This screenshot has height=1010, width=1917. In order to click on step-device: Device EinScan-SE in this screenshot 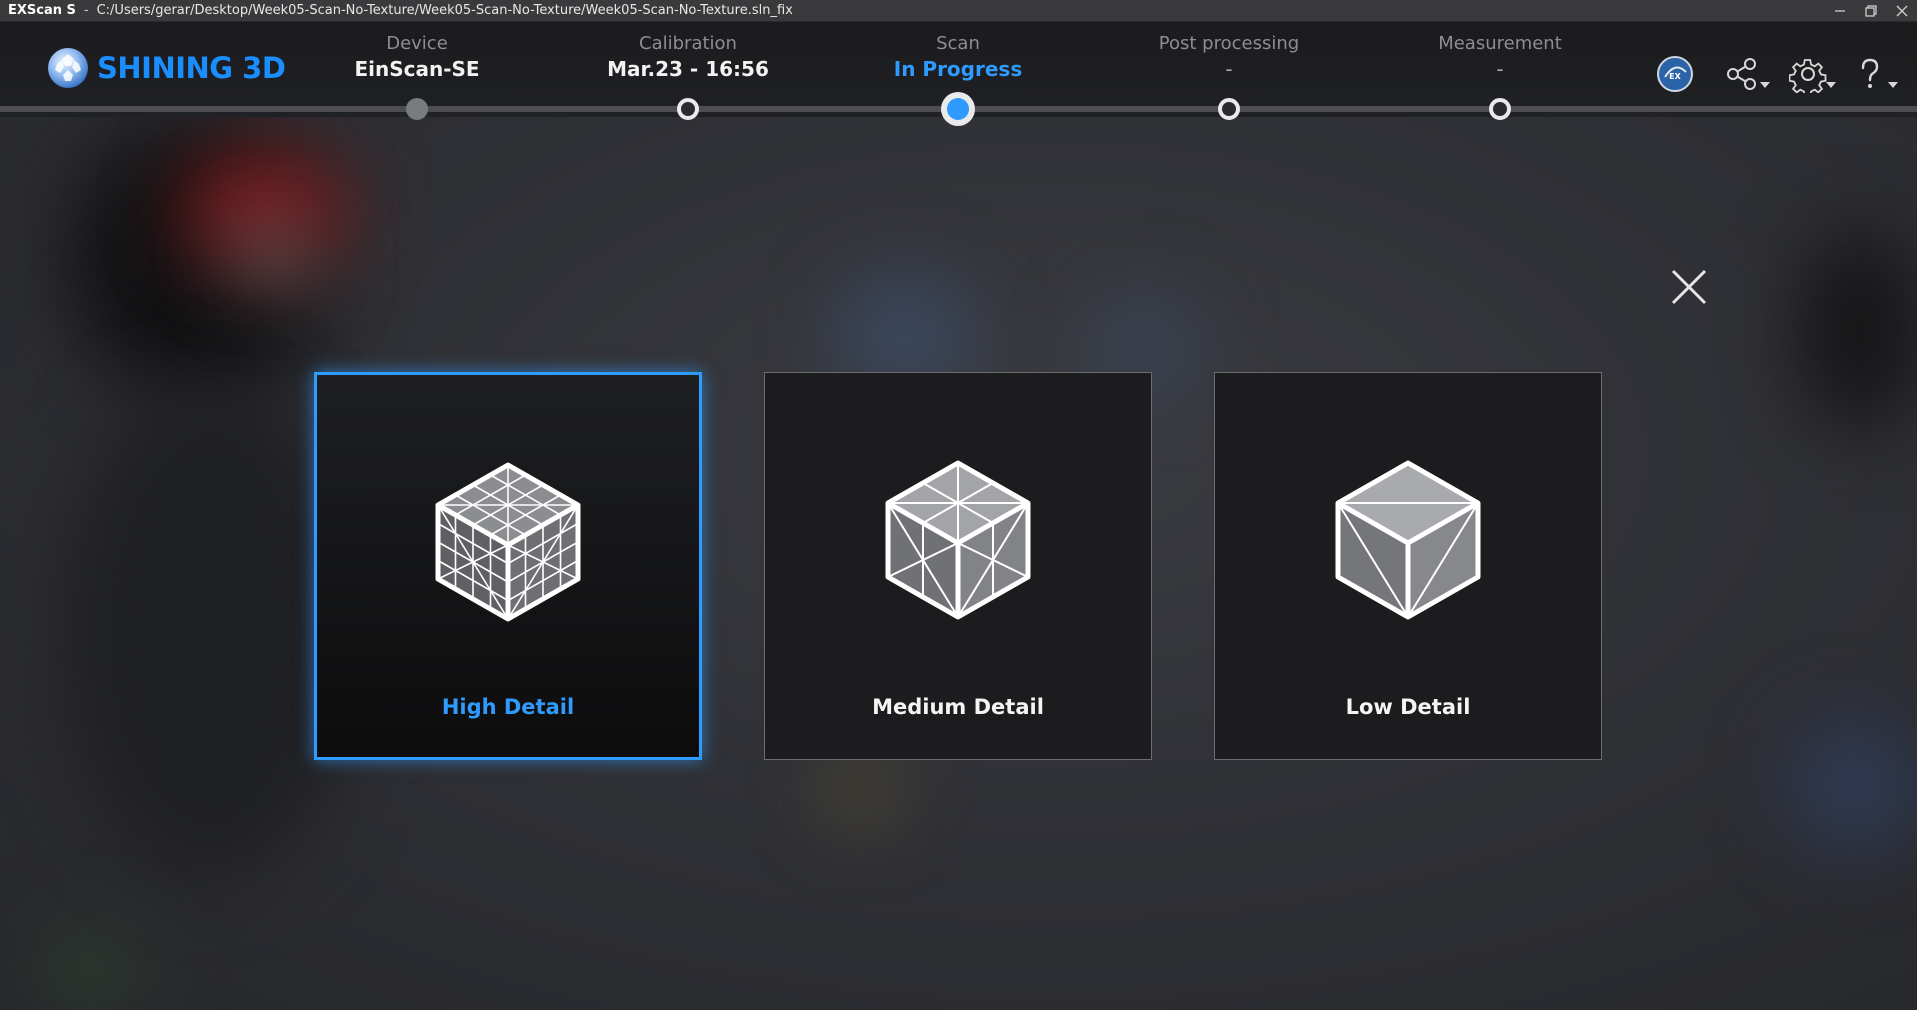, I will do `click(417, 57)`.